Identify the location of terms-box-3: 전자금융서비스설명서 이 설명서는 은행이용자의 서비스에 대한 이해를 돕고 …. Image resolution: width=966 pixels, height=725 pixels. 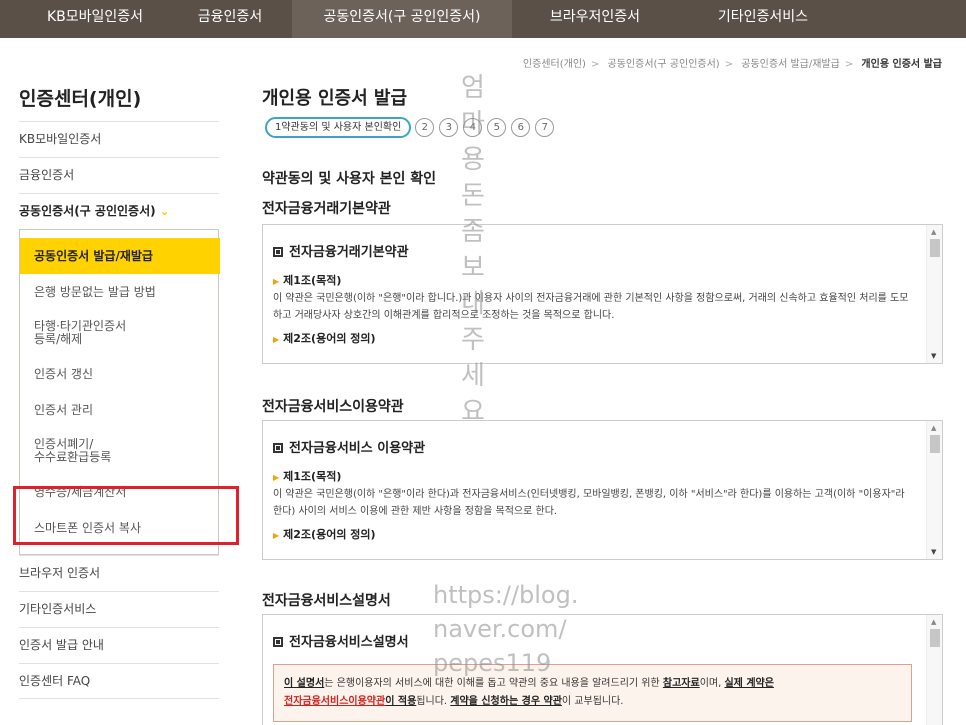
(602, 669).